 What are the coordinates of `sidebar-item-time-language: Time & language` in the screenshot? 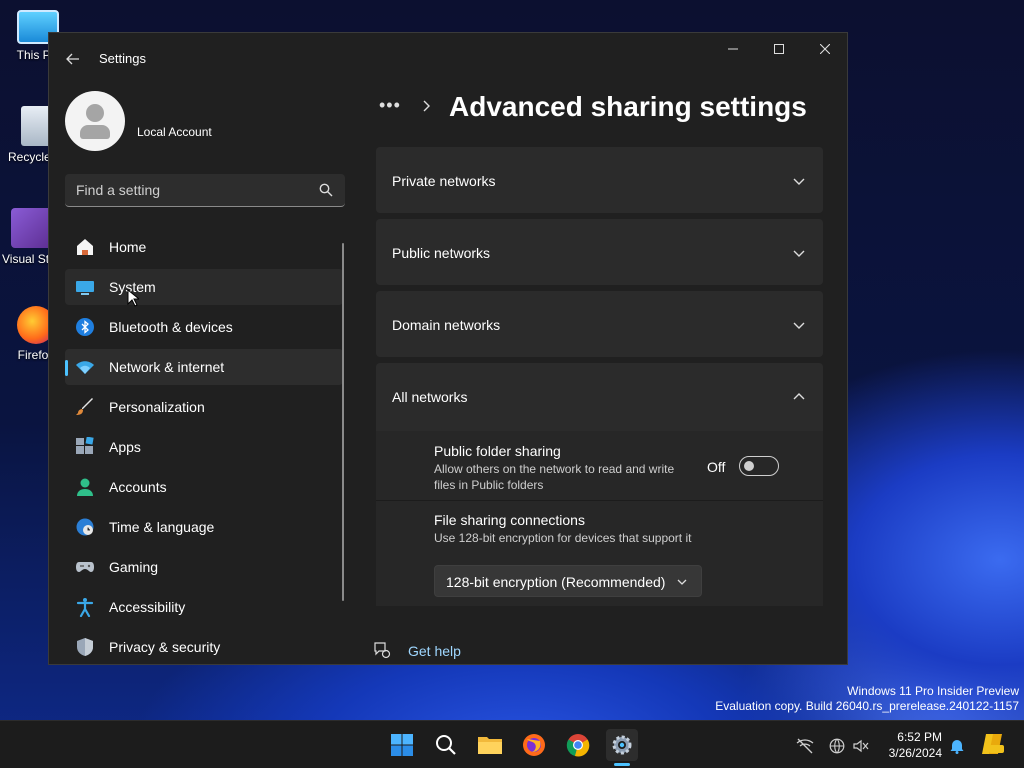 It's located at (204, 527).